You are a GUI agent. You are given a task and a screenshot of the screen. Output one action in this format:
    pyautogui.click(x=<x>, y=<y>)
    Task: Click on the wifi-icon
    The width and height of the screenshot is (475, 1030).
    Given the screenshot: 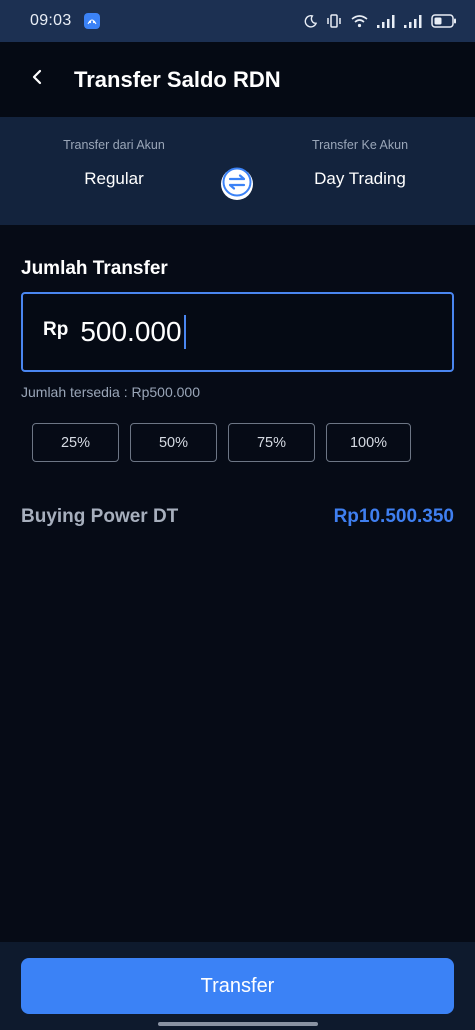 What is the action you would take?
    pyautogui.click(x=359, y=21)
    